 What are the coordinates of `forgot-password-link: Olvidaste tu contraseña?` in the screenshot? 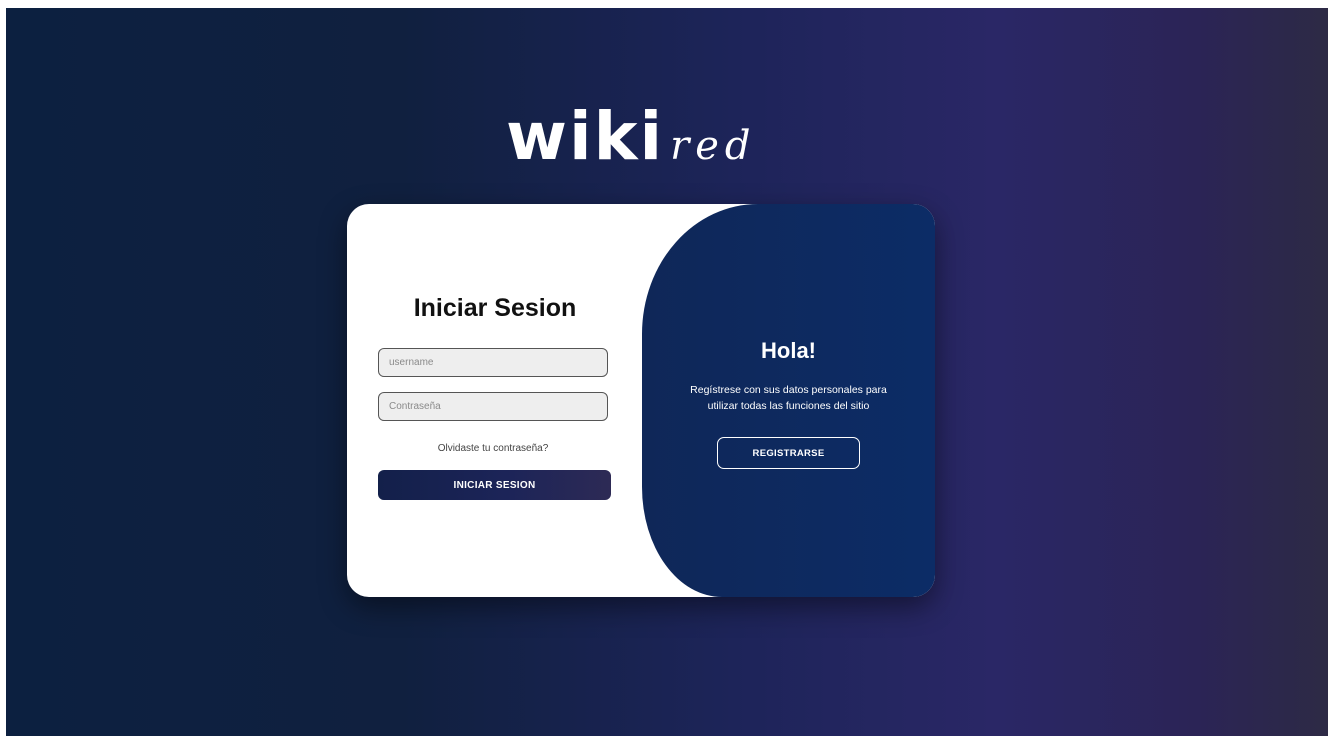 It's located at (493, 448).